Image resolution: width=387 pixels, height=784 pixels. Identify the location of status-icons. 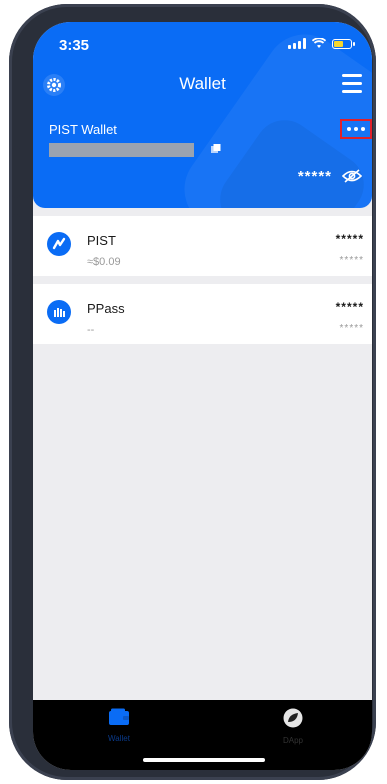
(321, 43).